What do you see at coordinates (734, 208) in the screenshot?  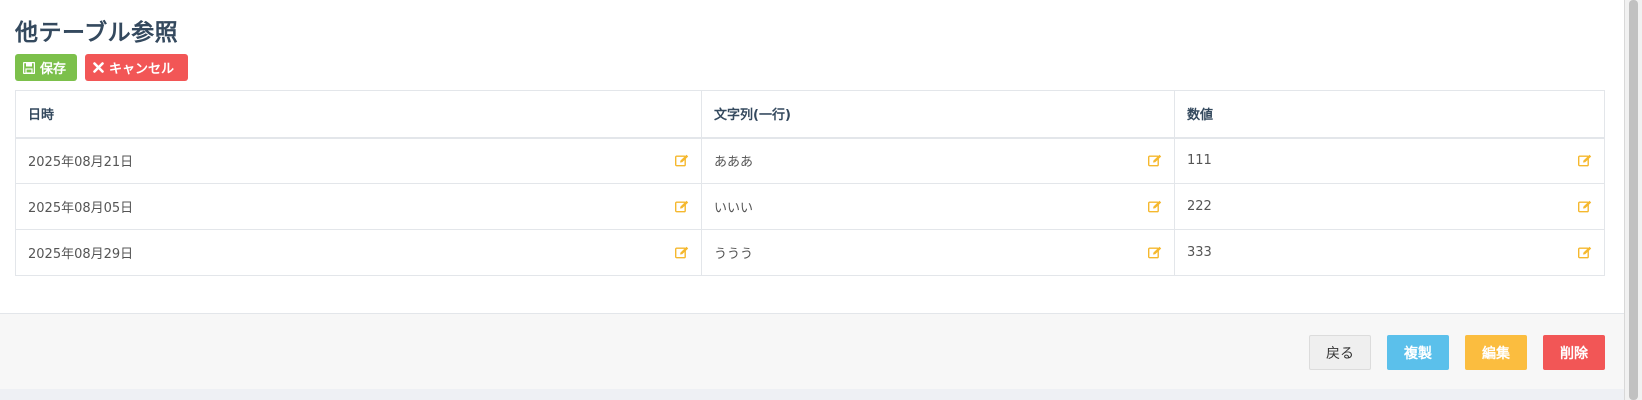 I see `cell-value: いいい` at bounding box center [734, 208].